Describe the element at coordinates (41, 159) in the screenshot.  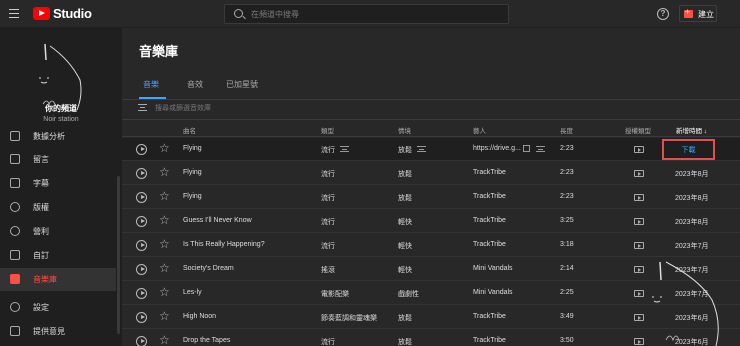
I see `sidebar-item-label: 留言` at that location.